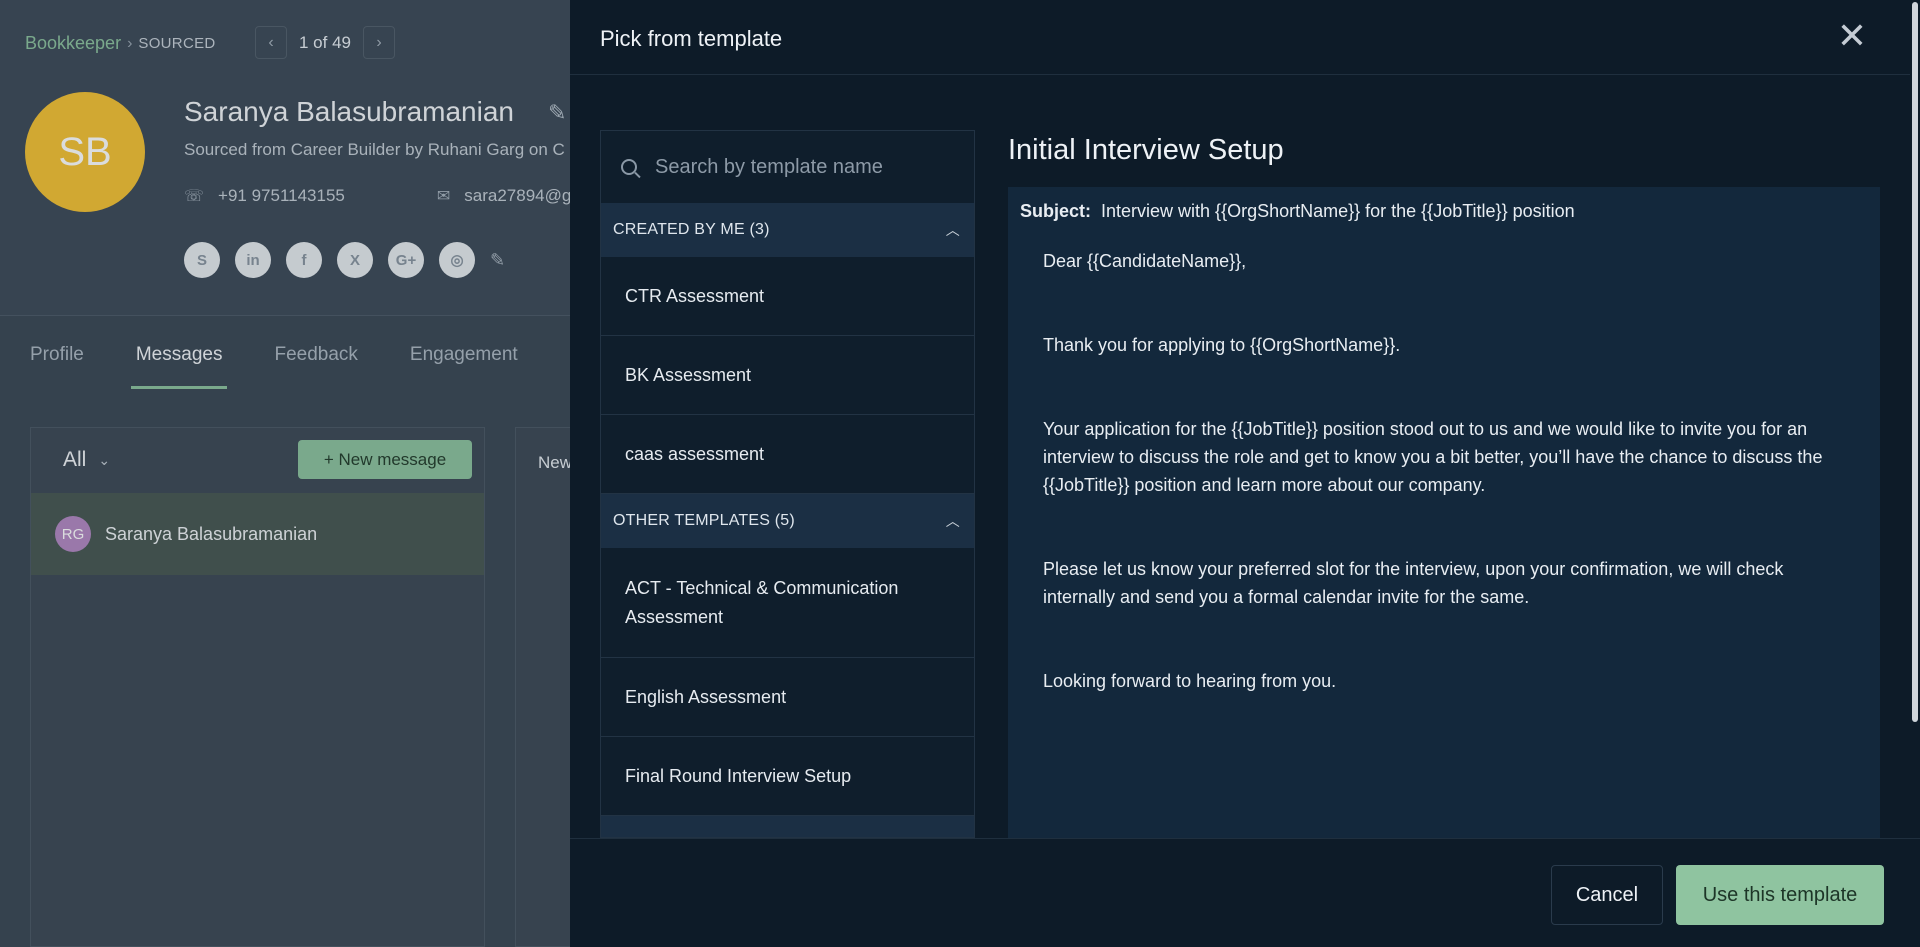 The image size is (1920, 947). I want to click on use-template-button: Use this template, so click(1780, 895).